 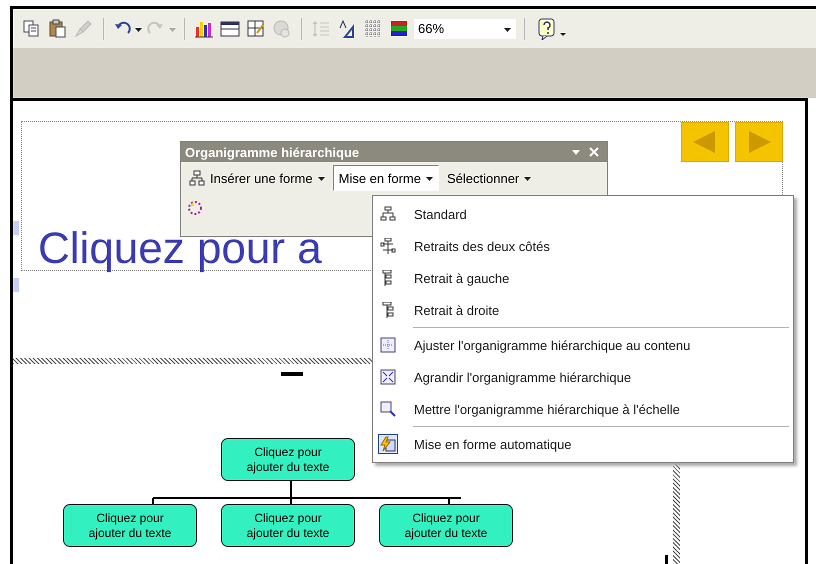 What do you see at coordinates (230, 28) in the screenshot?
I see `table-icon` at bounding box center [230, 28].